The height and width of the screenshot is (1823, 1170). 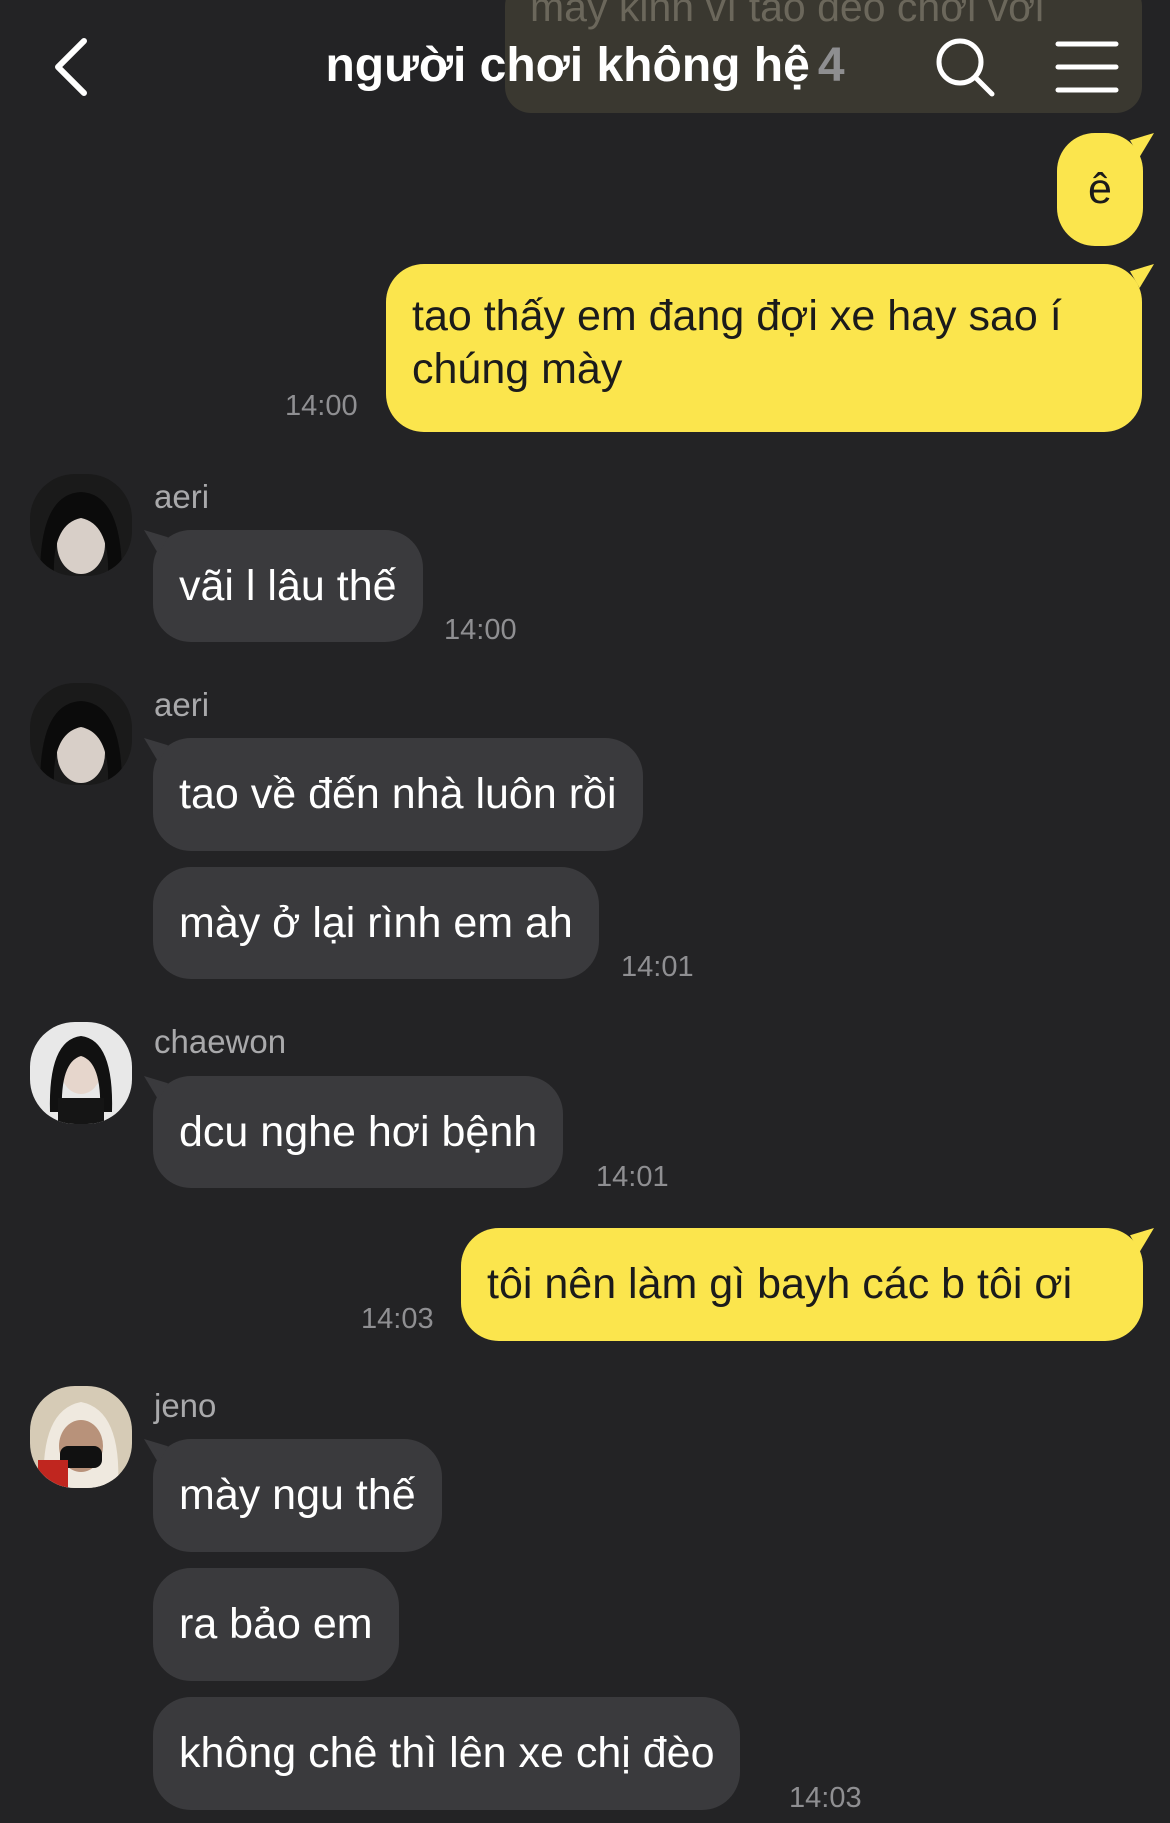 What do you see at coordinates (787, 15) in the screenshot?
I see `previous-message-text: mày kinh vì tao đéo chơi với` at bounding box center [787, 15].